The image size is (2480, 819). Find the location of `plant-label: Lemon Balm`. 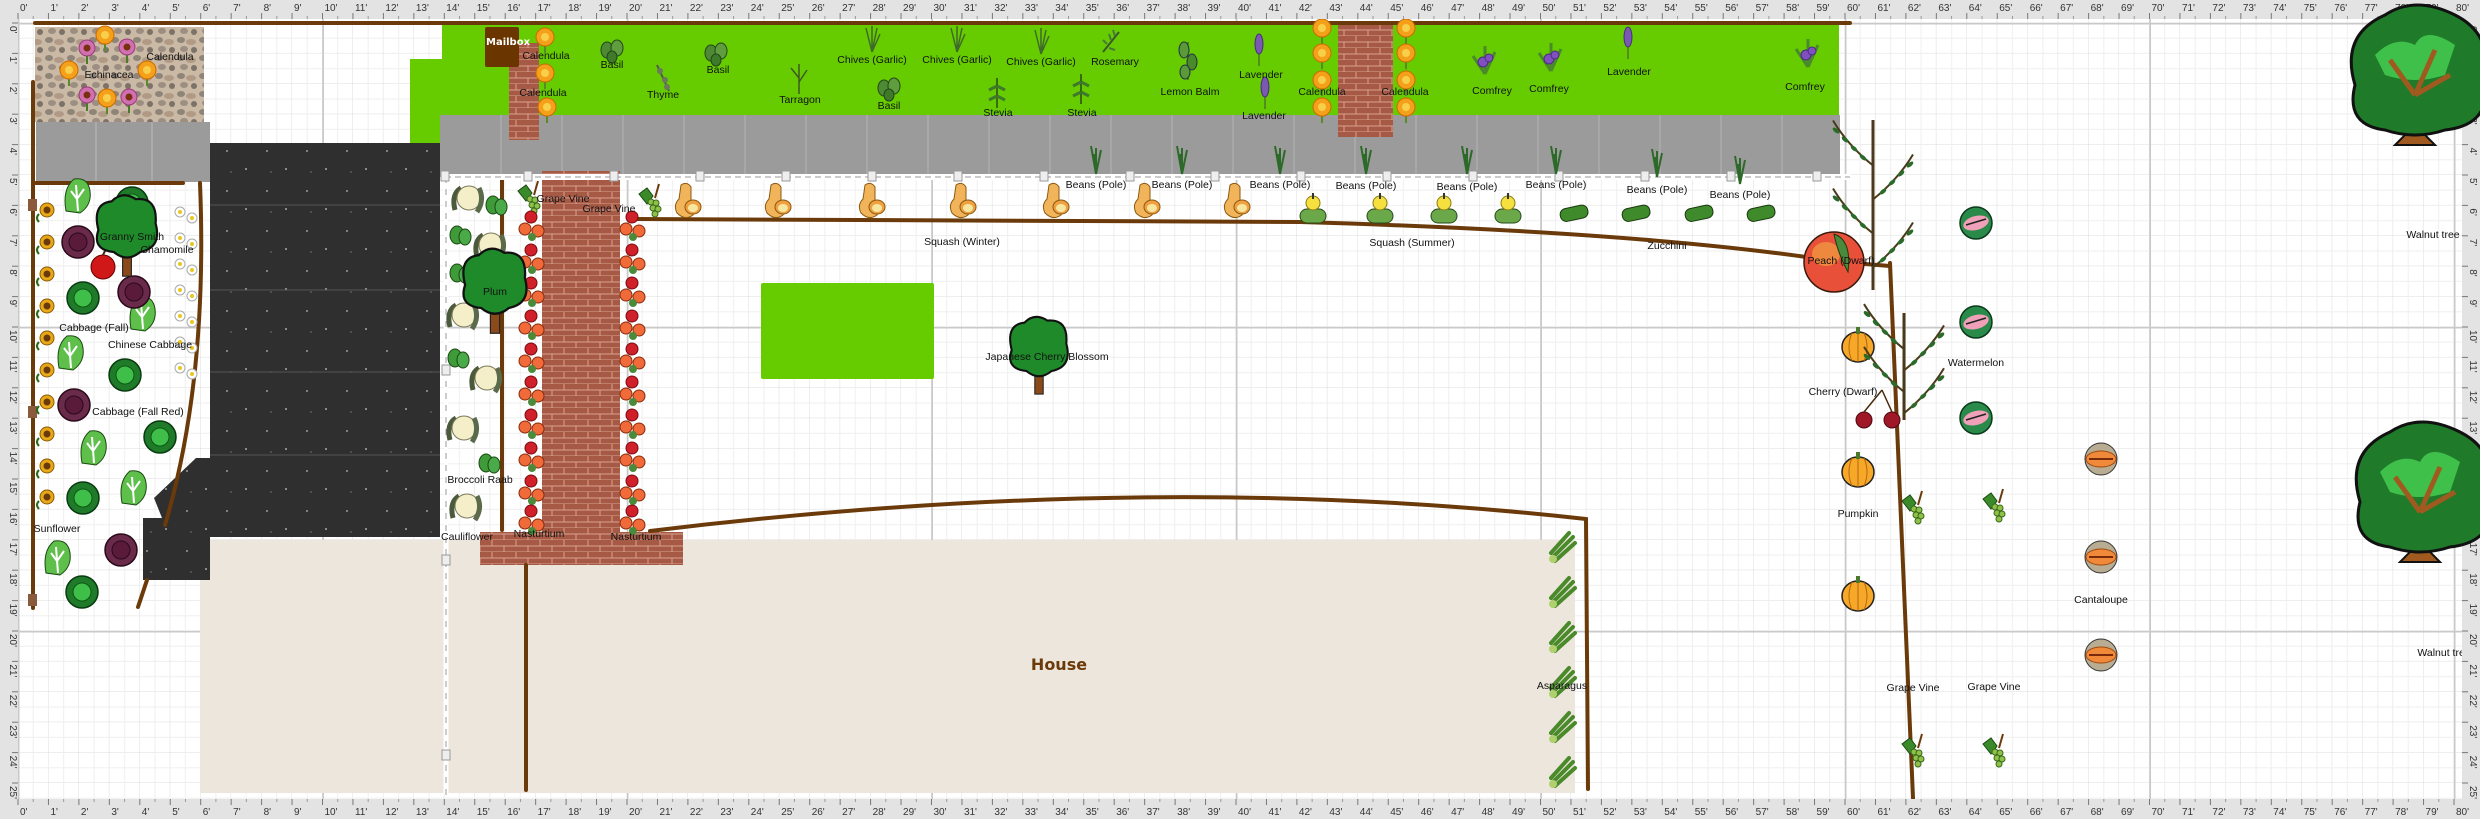

plant-label: Lemon Balm is located at coordinates (1190, 92).